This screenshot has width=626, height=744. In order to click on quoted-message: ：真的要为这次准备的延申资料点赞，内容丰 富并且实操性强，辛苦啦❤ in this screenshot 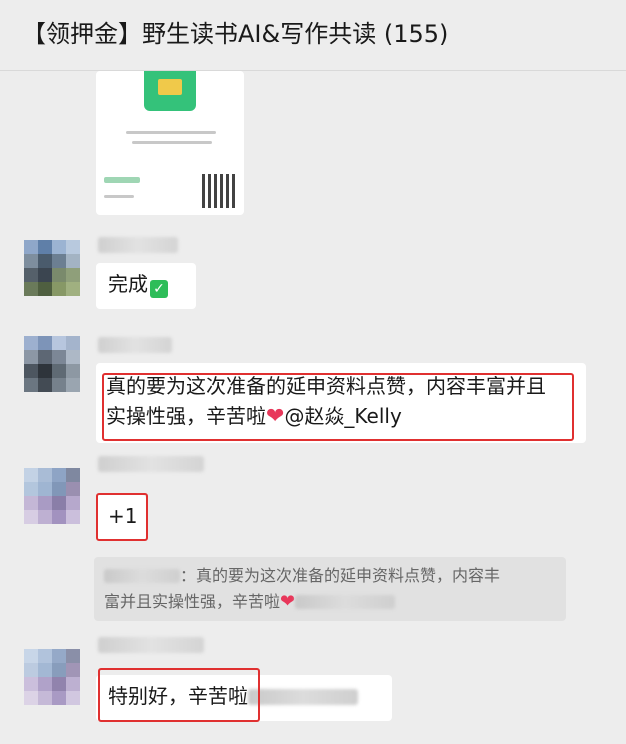, I will do `click(330, 589)`.